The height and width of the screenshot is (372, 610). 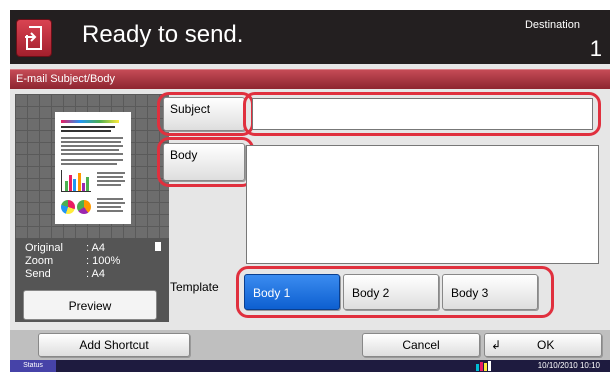 I want to click on subject-field, so click(x=422, y=114).